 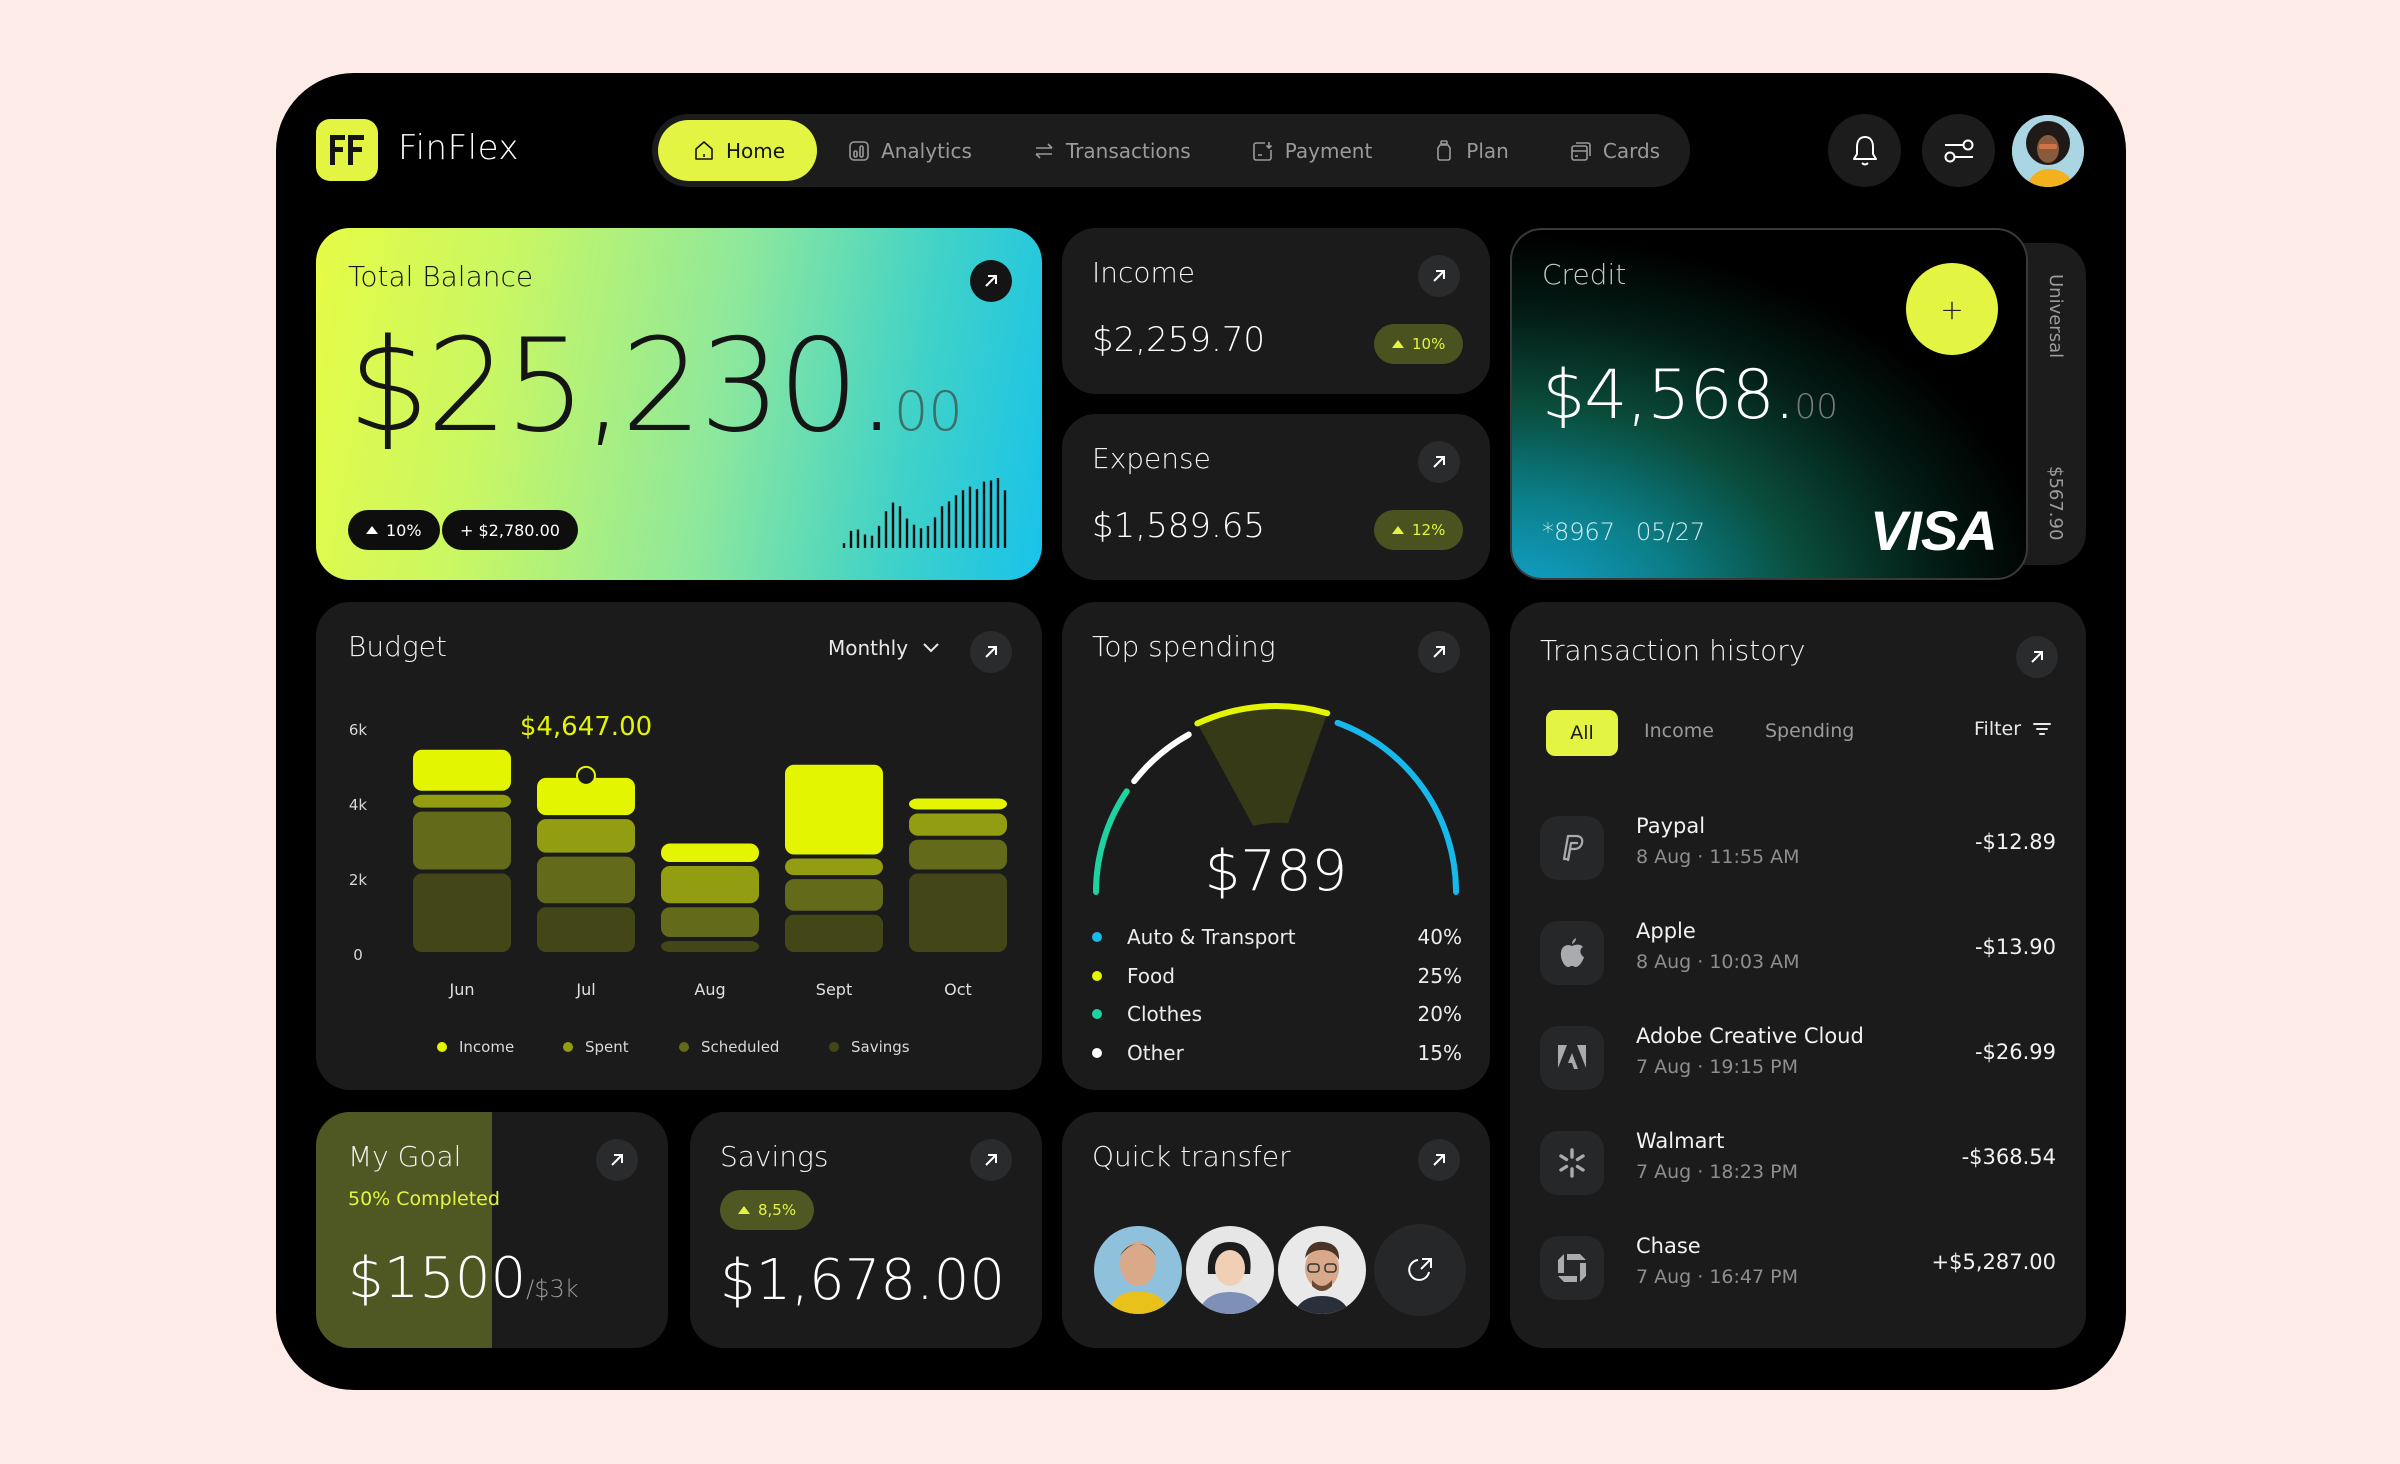 I want to click on total-balance-amount: $25,230.00, so click(x=655, y=387).